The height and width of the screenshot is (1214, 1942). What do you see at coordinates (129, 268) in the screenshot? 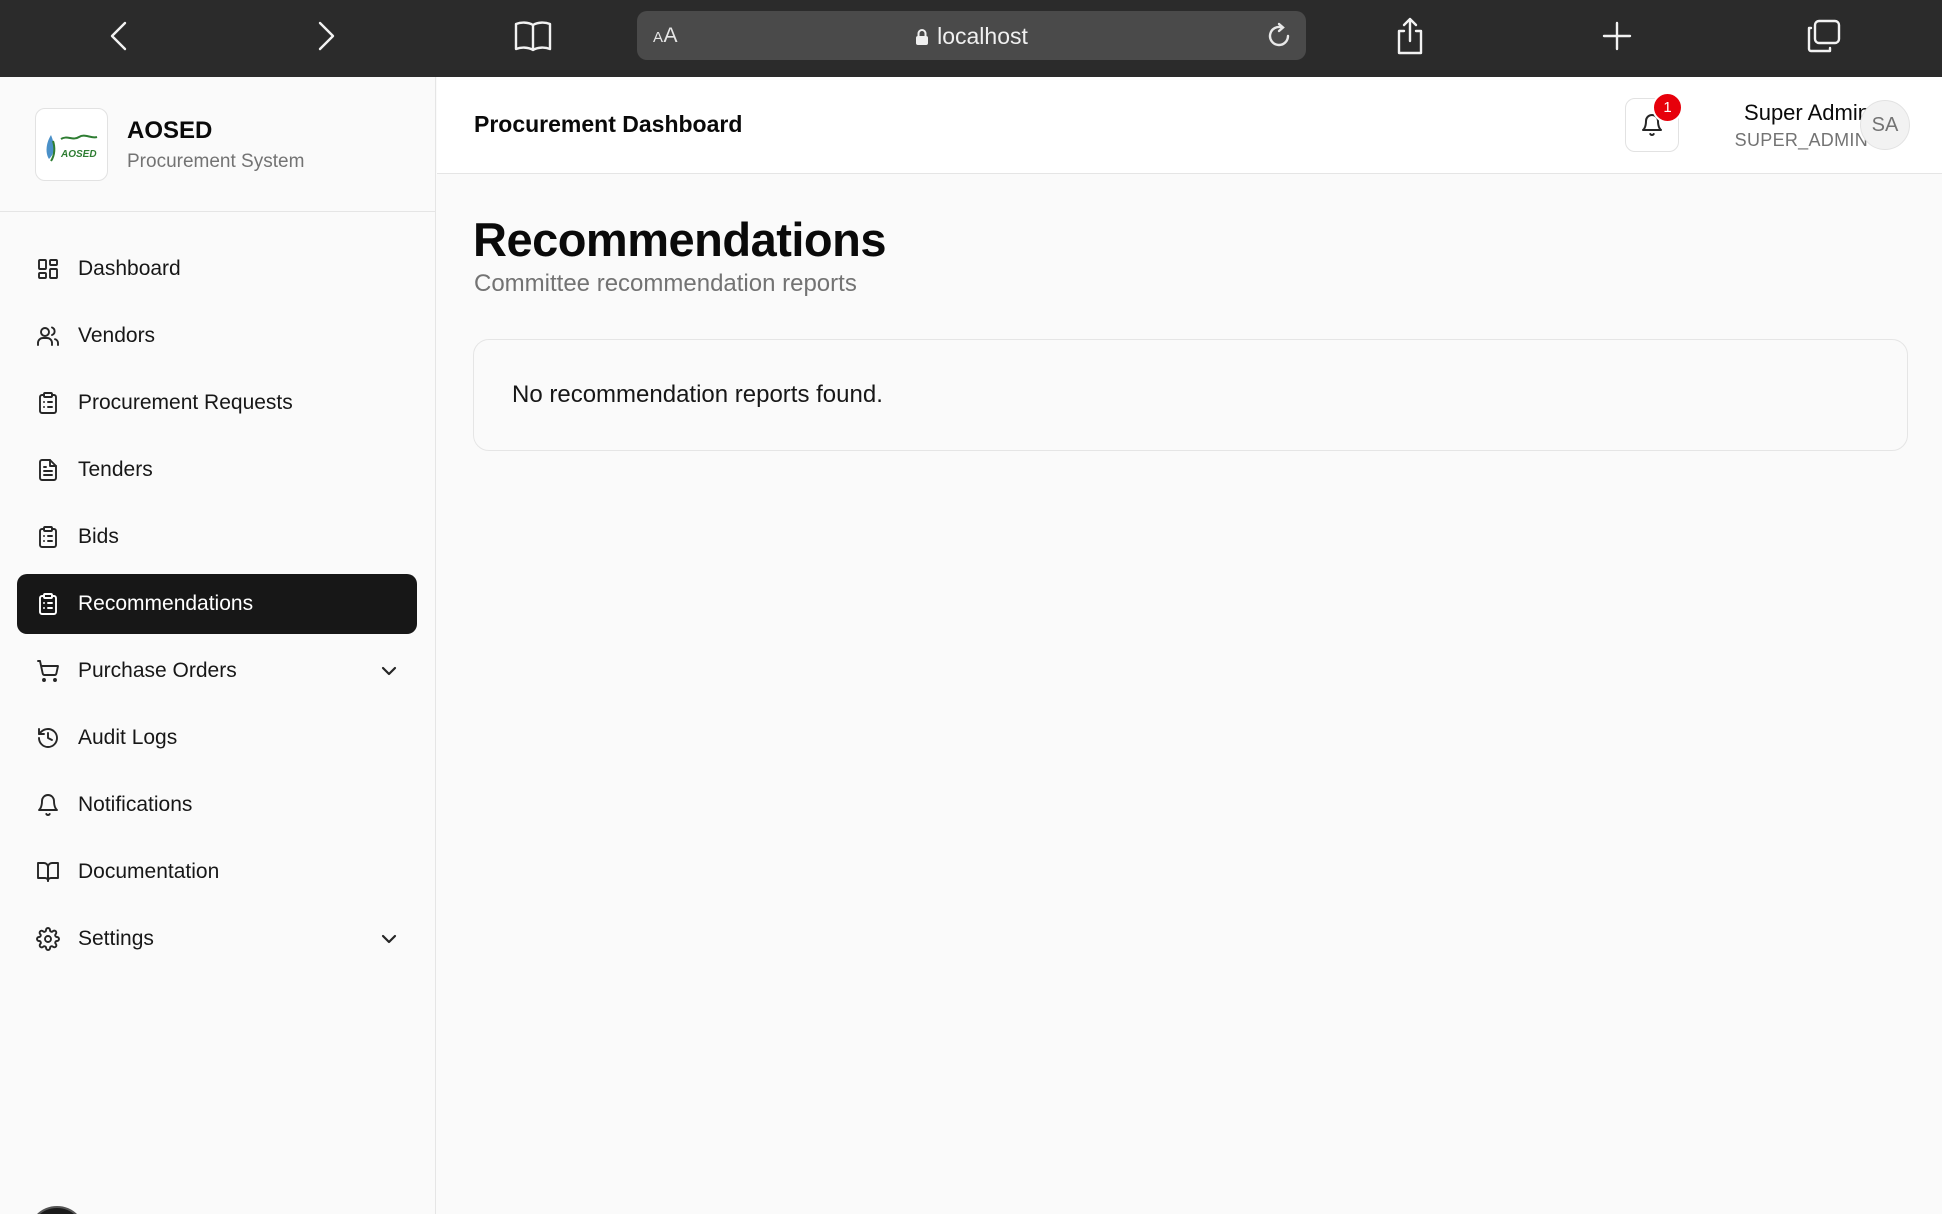
I see `sidebar-item-label: Dashboard` at bounding box center [129, 268].